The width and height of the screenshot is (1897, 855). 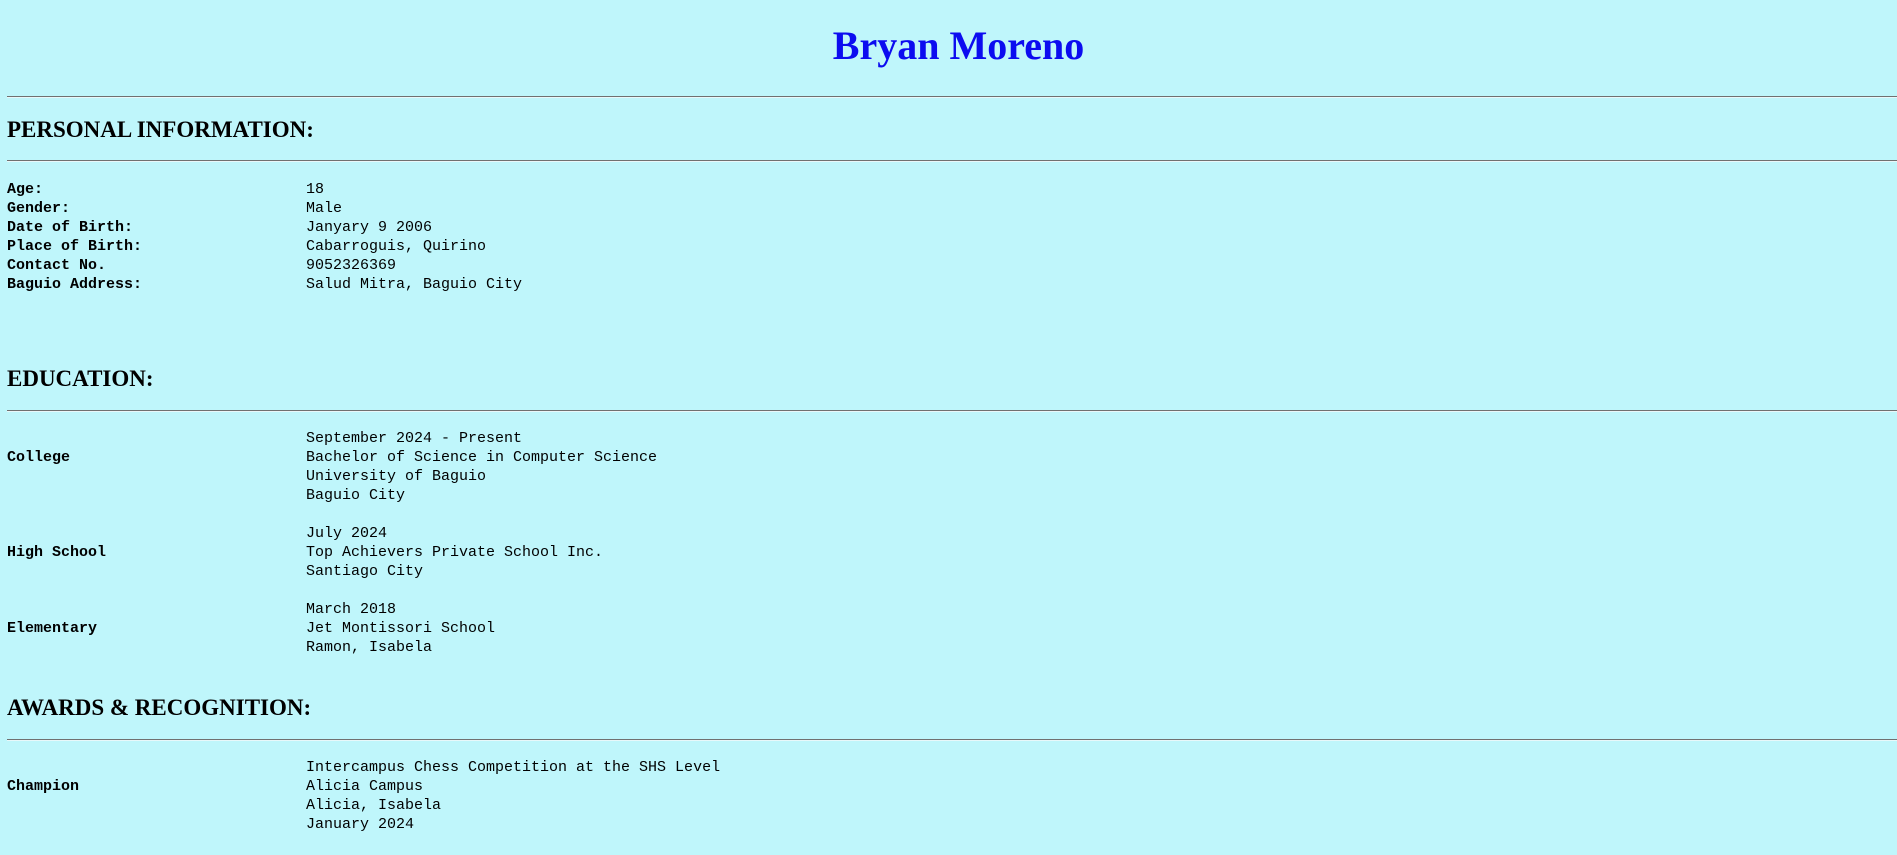 What do you see at coordinates (365, 571) in the screenshot?
I see `highschool-location: Santiago City` at bounding box center [365, 571].